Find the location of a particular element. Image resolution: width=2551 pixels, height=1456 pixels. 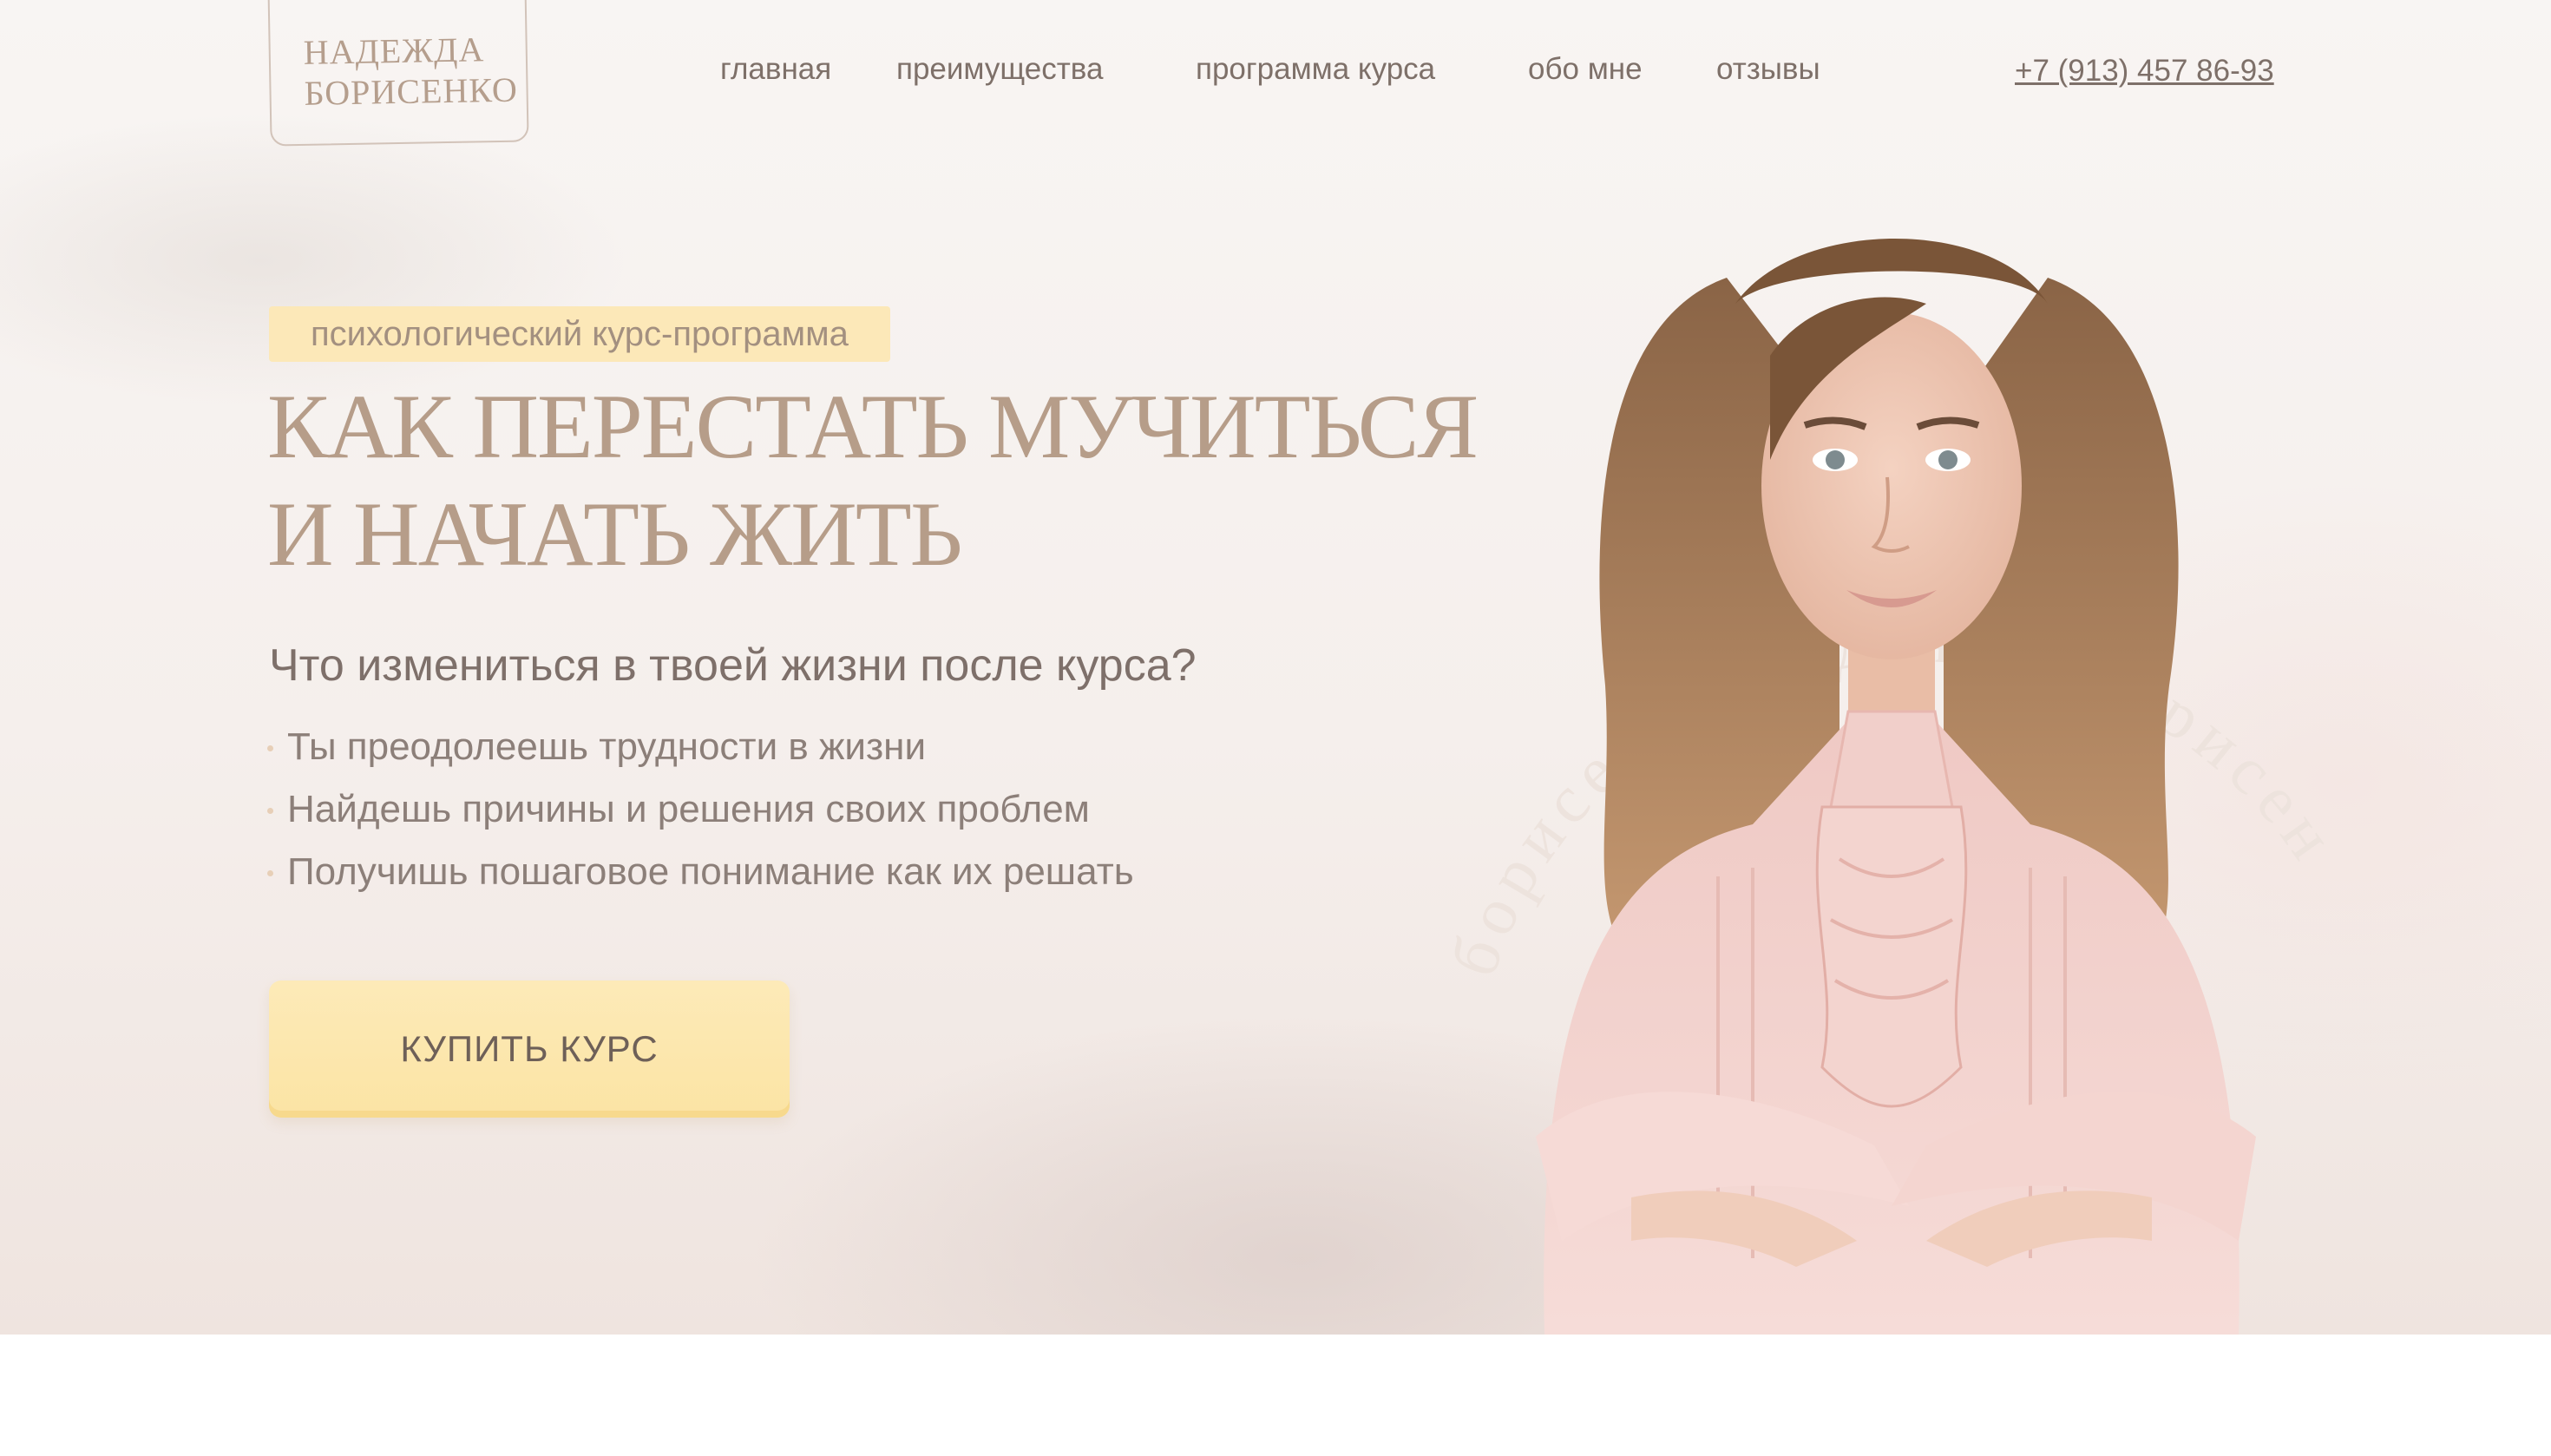

nav-item-home: главная is located at coordinates (775, 69).